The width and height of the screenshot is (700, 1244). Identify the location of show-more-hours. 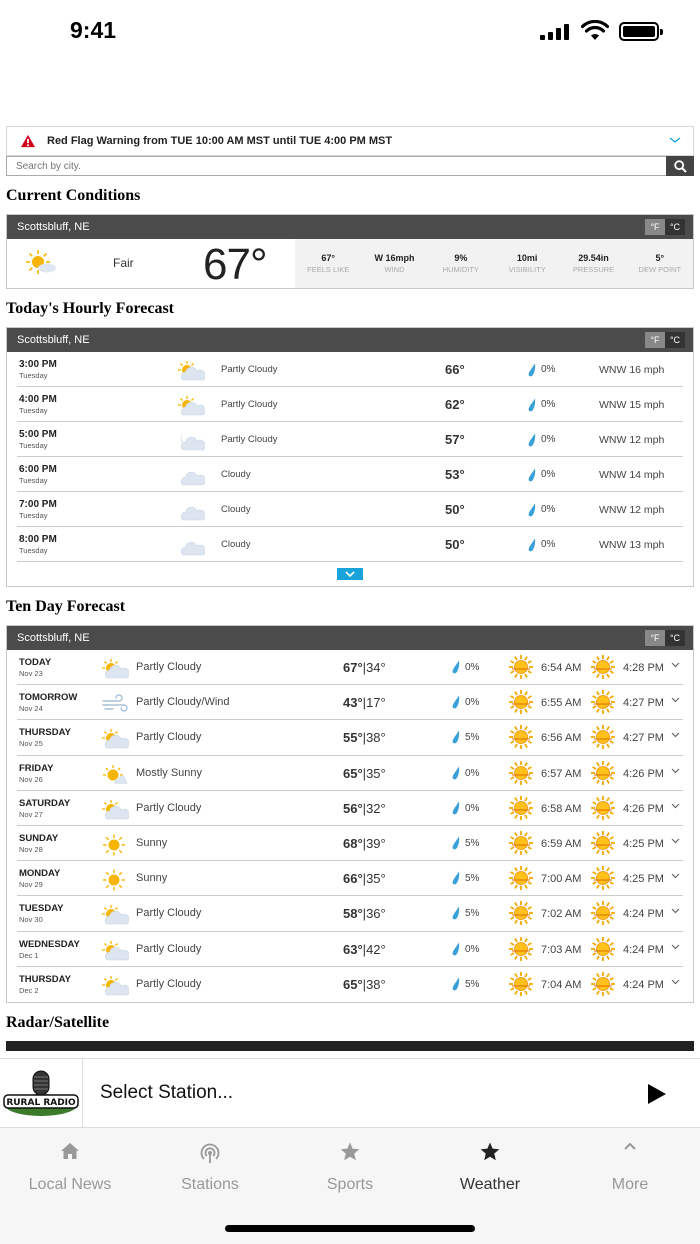
(350, 574).